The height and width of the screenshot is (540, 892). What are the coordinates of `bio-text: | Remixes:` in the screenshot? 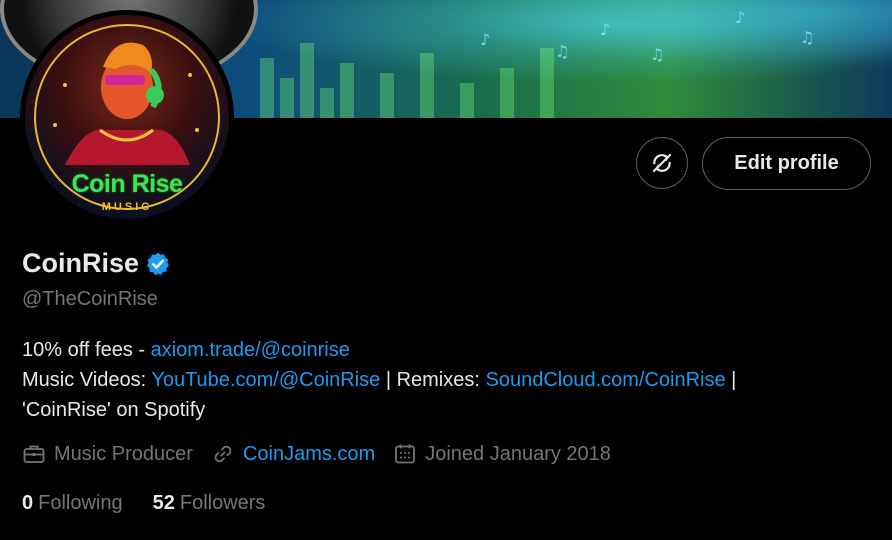 It's located at (433, 380).